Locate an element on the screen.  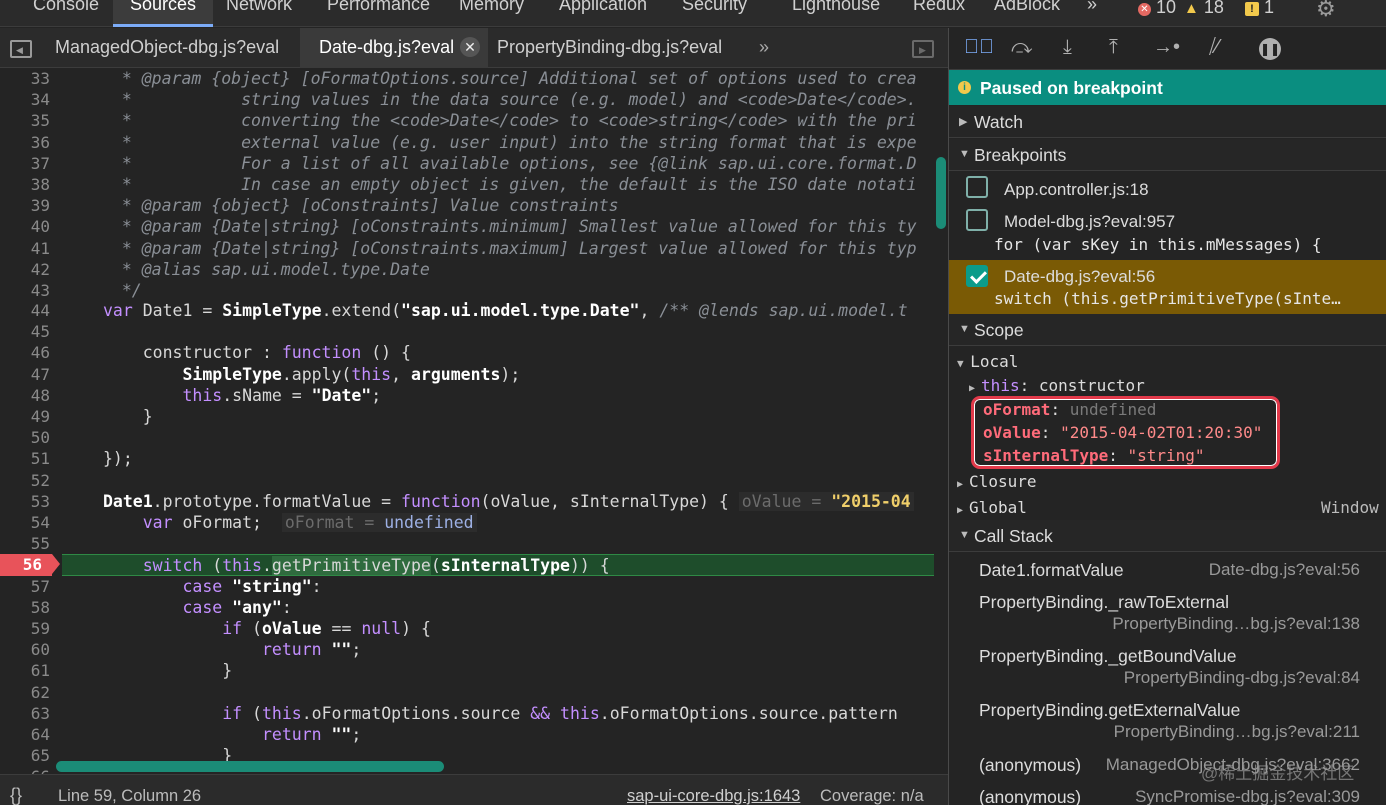
tab-adblock: AdBlock is located at coordinates (1027, 7).